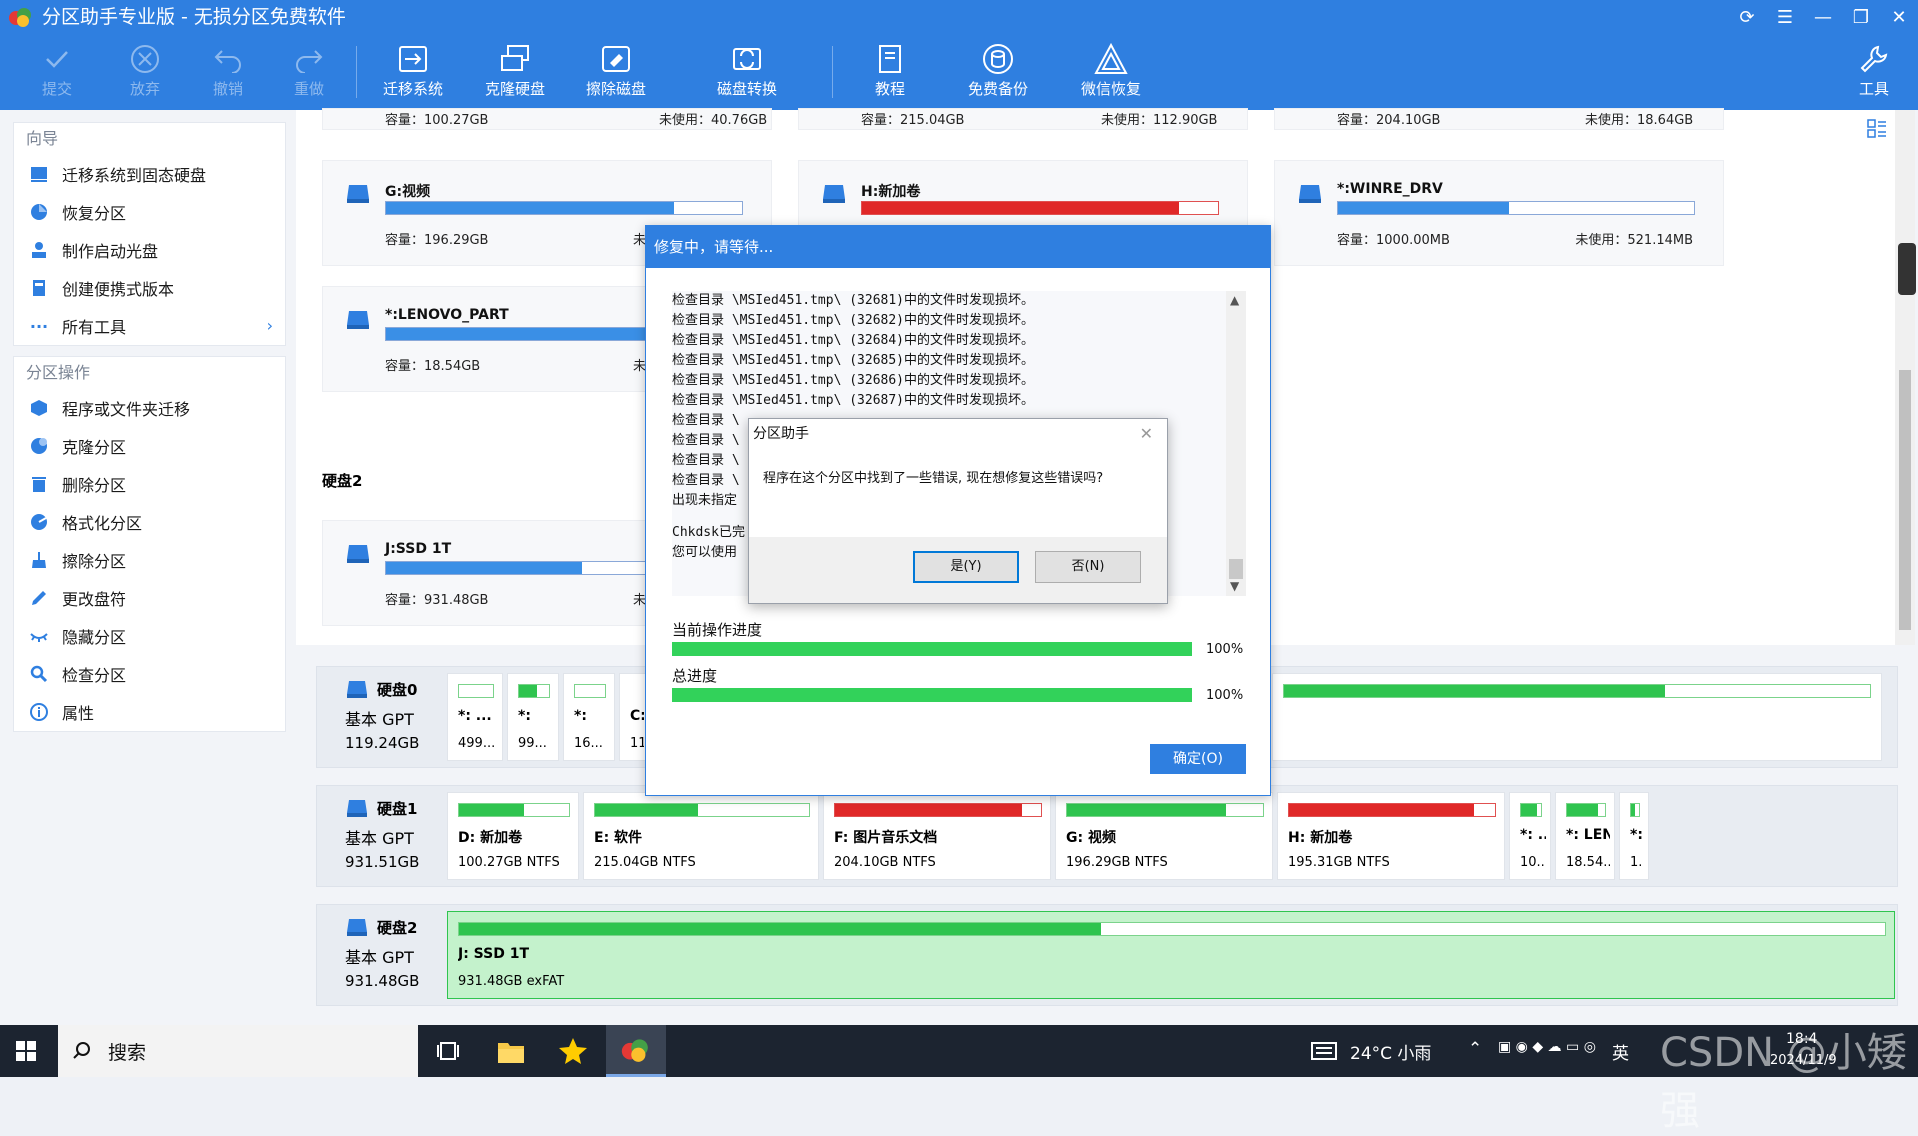 This screenshot has height=1136, width=1918. What do you see at coordinates (1874, 73) in the screenshot?
I see `tools-button: 工具` at bounding box center [1874, 73].